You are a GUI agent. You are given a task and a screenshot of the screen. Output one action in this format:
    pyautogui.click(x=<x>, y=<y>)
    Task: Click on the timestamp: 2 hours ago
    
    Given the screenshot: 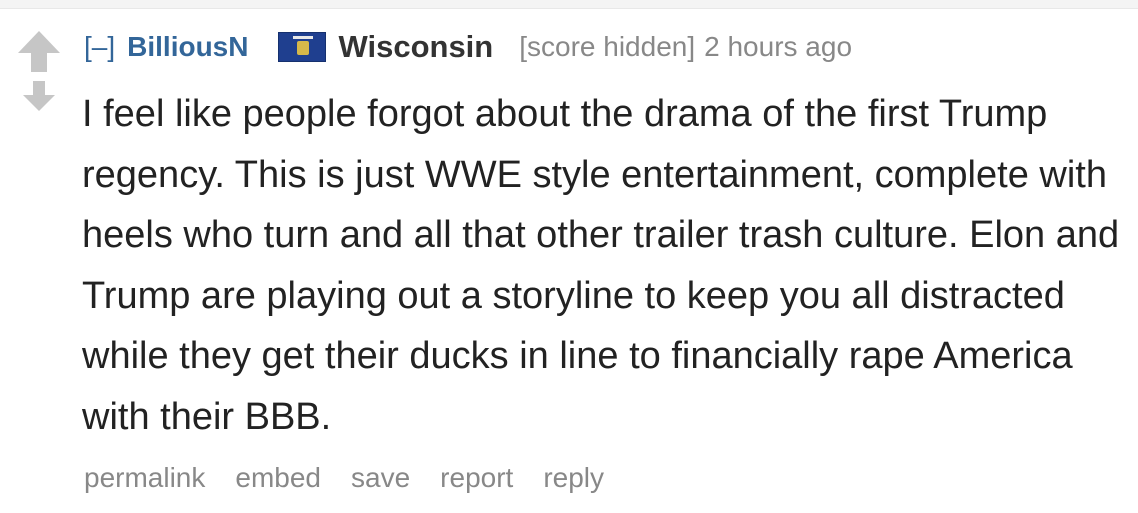 What is the action you would take?
    pyautogui.click(x=778, y=46)
    